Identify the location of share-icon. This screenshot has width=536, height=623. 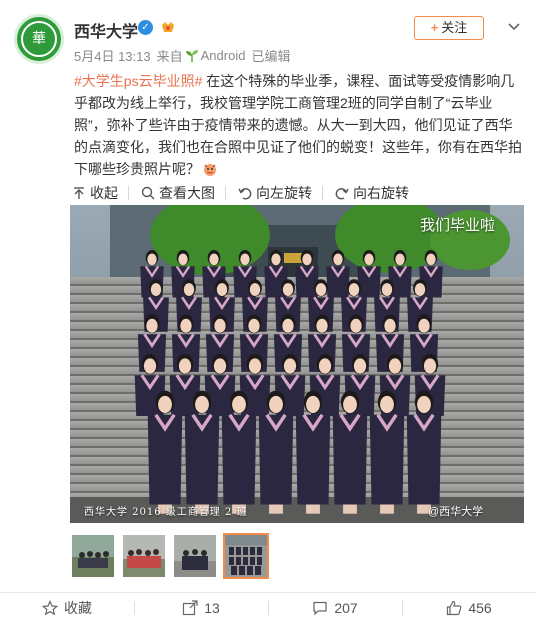
(190, 608).